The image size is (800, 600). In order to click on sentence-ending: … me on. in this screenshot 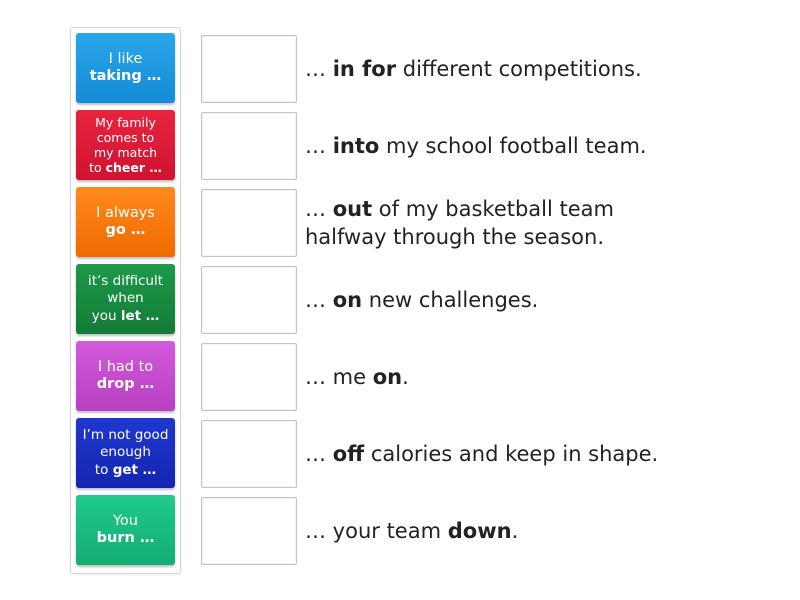, I will do `click(540, 377)`.